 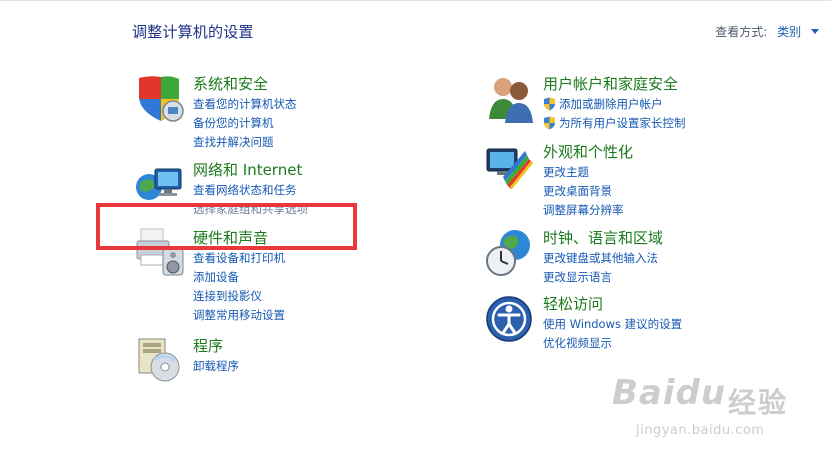 I want to click on watermark-url: jingyan.baidu.com, so click(x=700, y=430).